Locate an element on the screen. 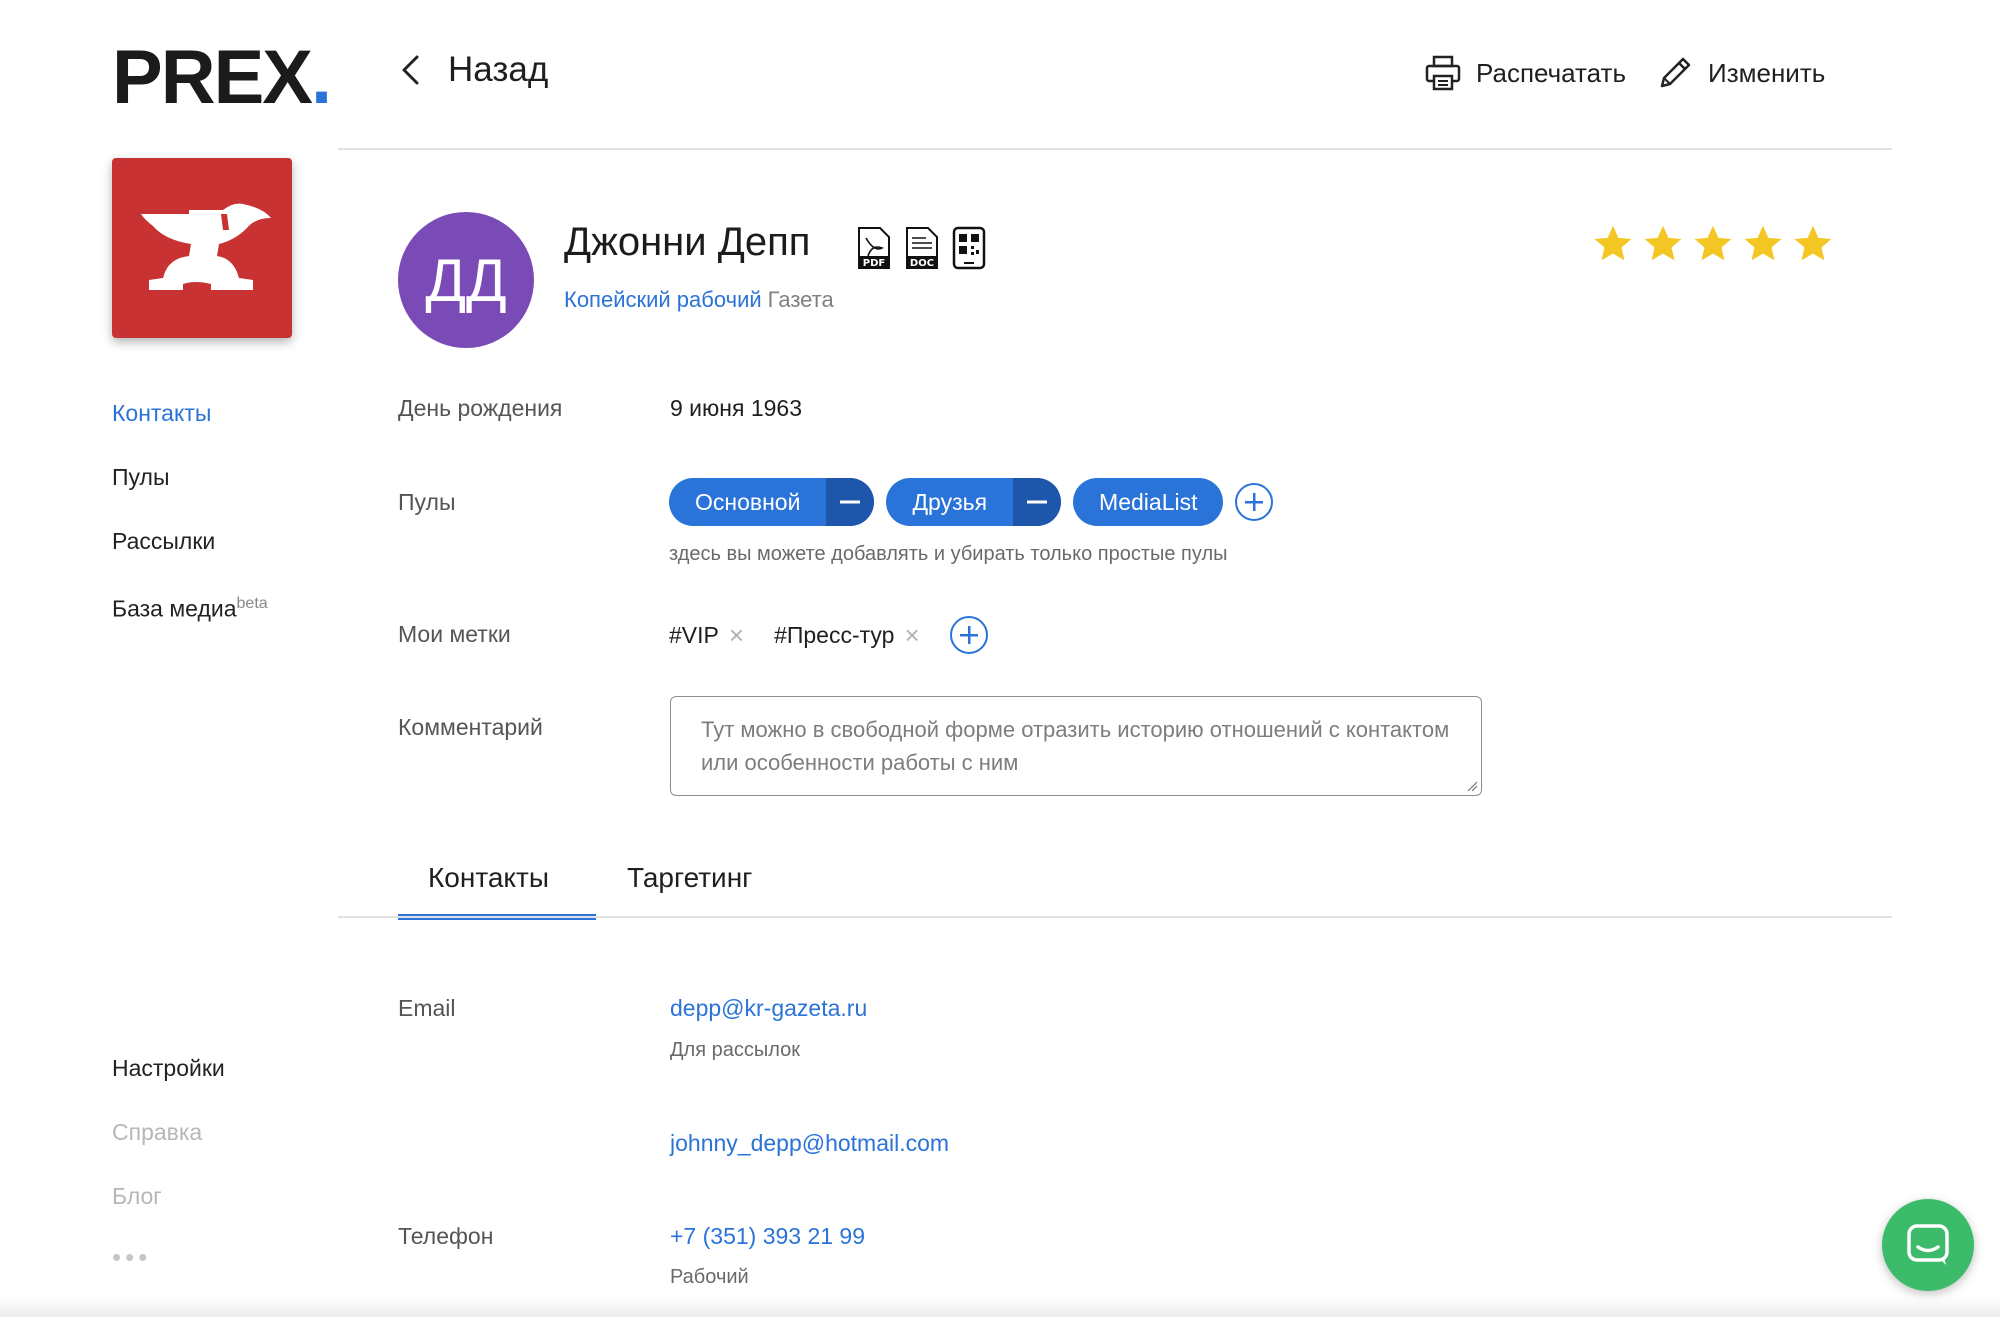 The image size is (2000, 1317). chevron-left-icon is located at coordinates (410, 70).